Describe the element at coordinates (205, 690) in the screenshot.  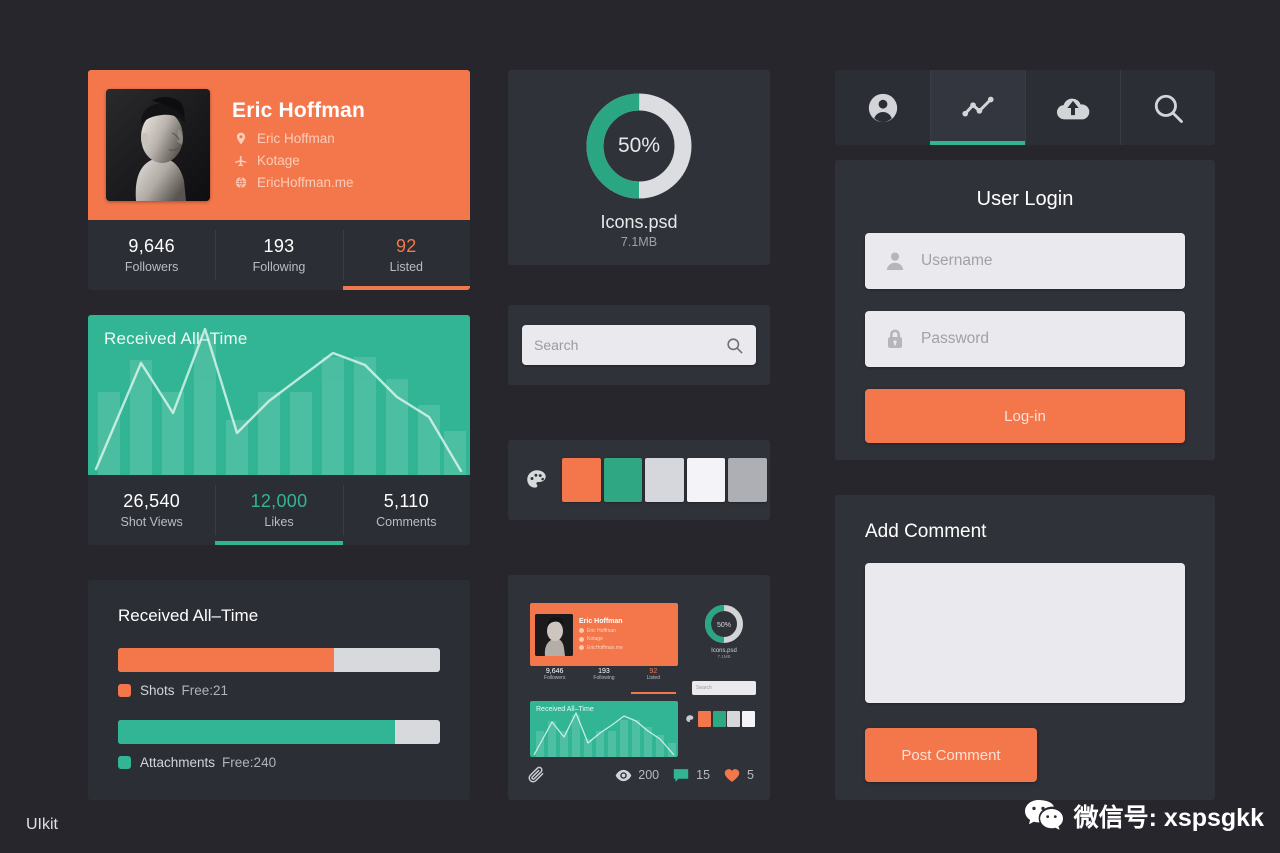
I see `progress-free-shots: Free:21` at that location.